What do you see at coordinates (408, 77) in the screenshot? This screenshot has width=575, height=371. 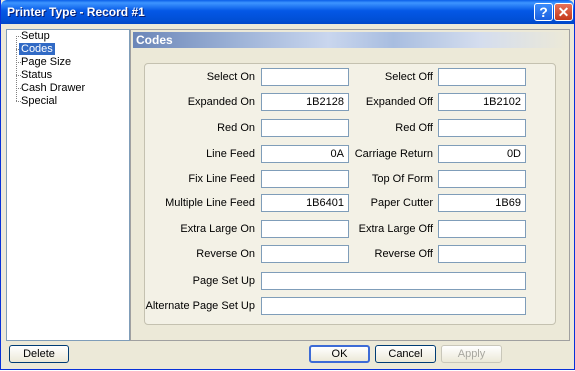 I see `select-off-label: Select Off` at bounding box center [408, 77].